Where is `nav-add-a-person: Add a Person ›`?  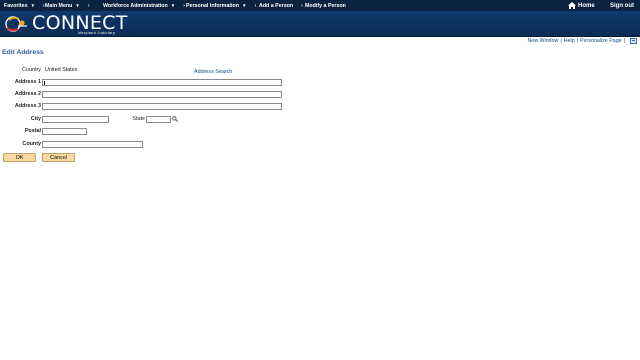 nav-add-a-person: Add a Person › is located at coordinates (279, 5).